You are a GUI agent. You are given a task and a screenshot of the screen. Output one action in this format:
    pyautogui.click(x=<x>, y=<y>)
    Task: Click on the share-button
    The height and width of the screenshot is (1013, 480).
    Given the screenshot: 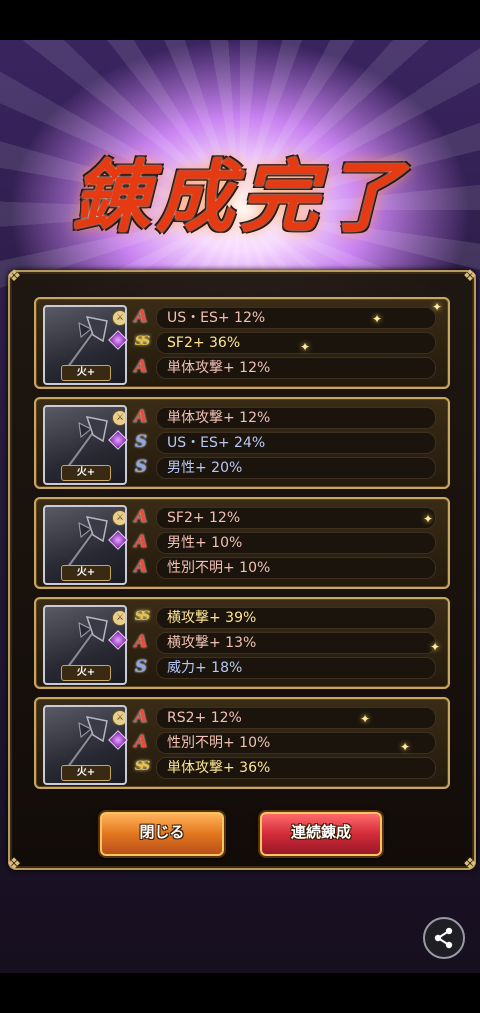 What is the action you would take?
    pyautogui.click(x=444, y=938)
    